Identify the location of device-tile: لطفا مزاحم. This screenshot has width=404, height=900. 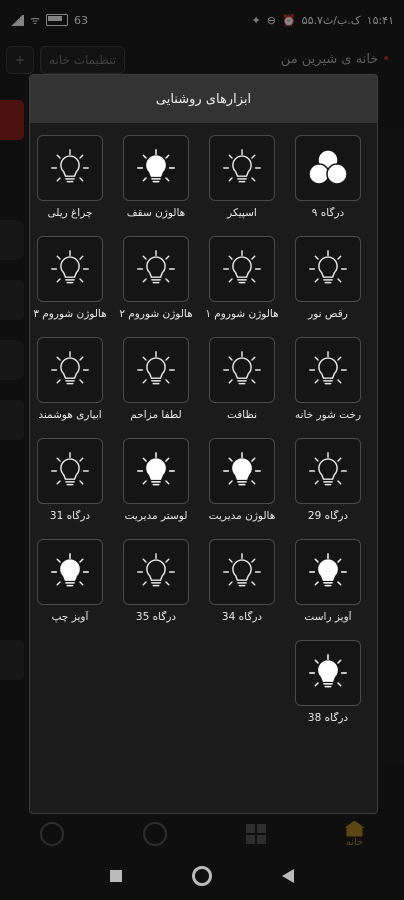
(156, 383).